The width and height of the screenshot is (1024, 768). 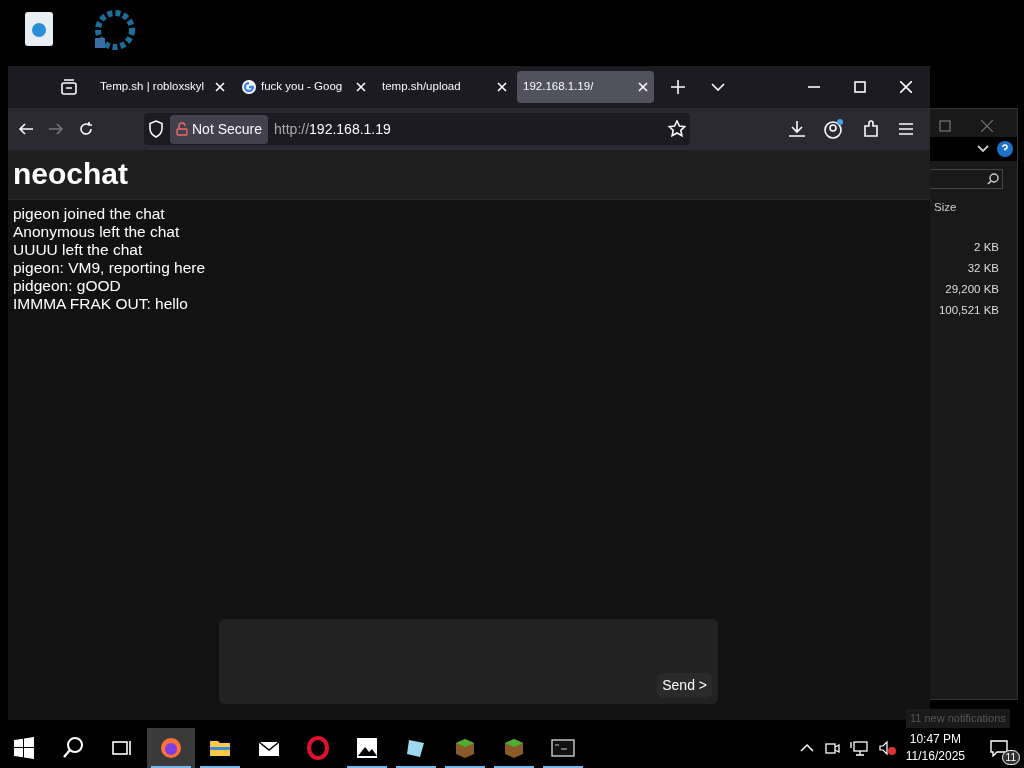 What do you see at coordinates (78, 250) in the screenshot?
I see `chat-message: UUUU left the chat` at bounding box center [78, 250].